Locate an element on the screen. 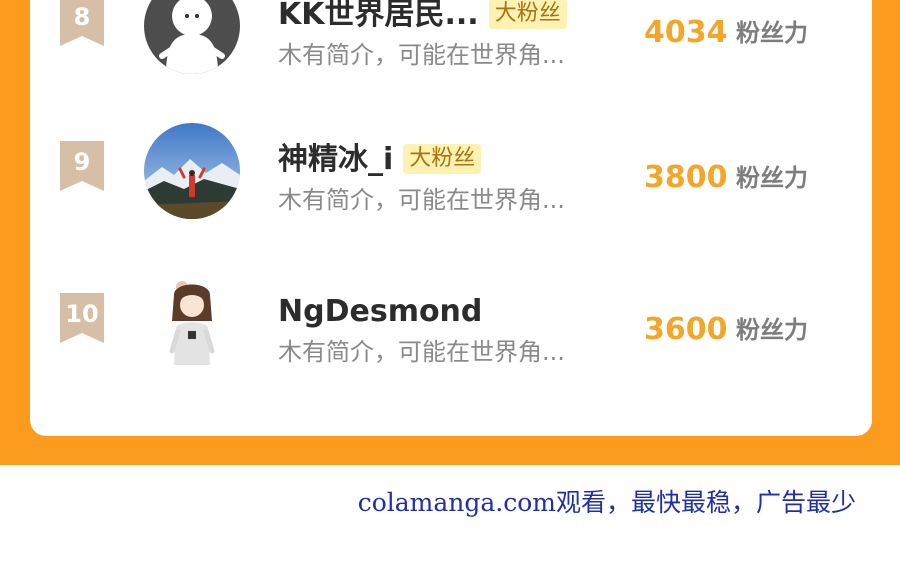 The height and width of the screenshot is (565, 900). mountain-photo-icon is located at coordinates (192, 171).